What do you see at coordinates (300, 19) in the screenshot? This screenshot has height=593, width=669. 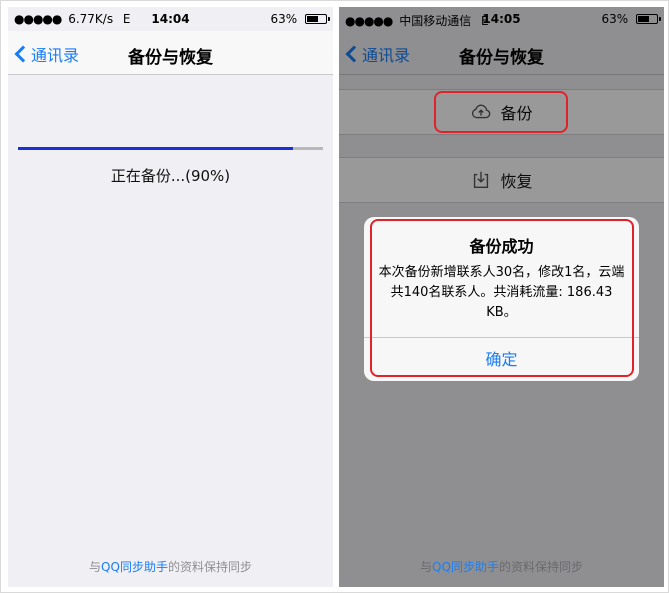 I see `status-right: 63%` at bounding box center [300, 19].